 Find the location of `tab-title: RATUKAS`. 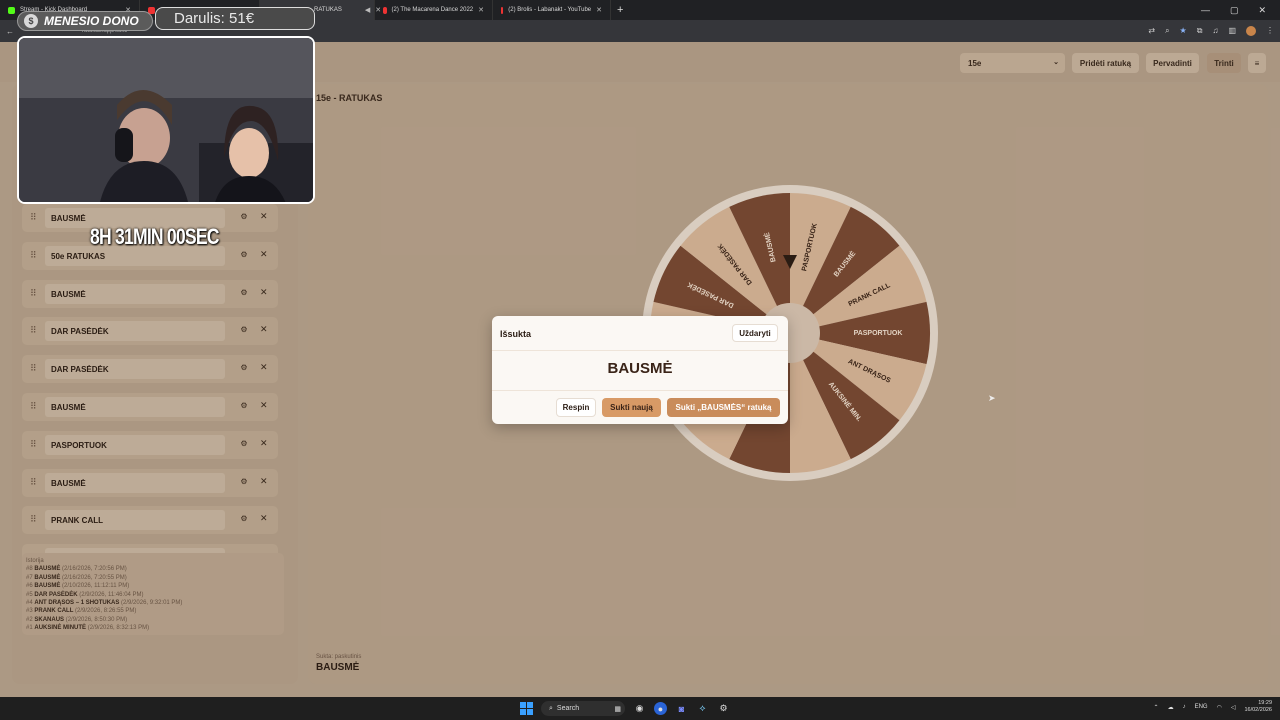

tab-title: RATUKAS is located at coordinates (328, 10).